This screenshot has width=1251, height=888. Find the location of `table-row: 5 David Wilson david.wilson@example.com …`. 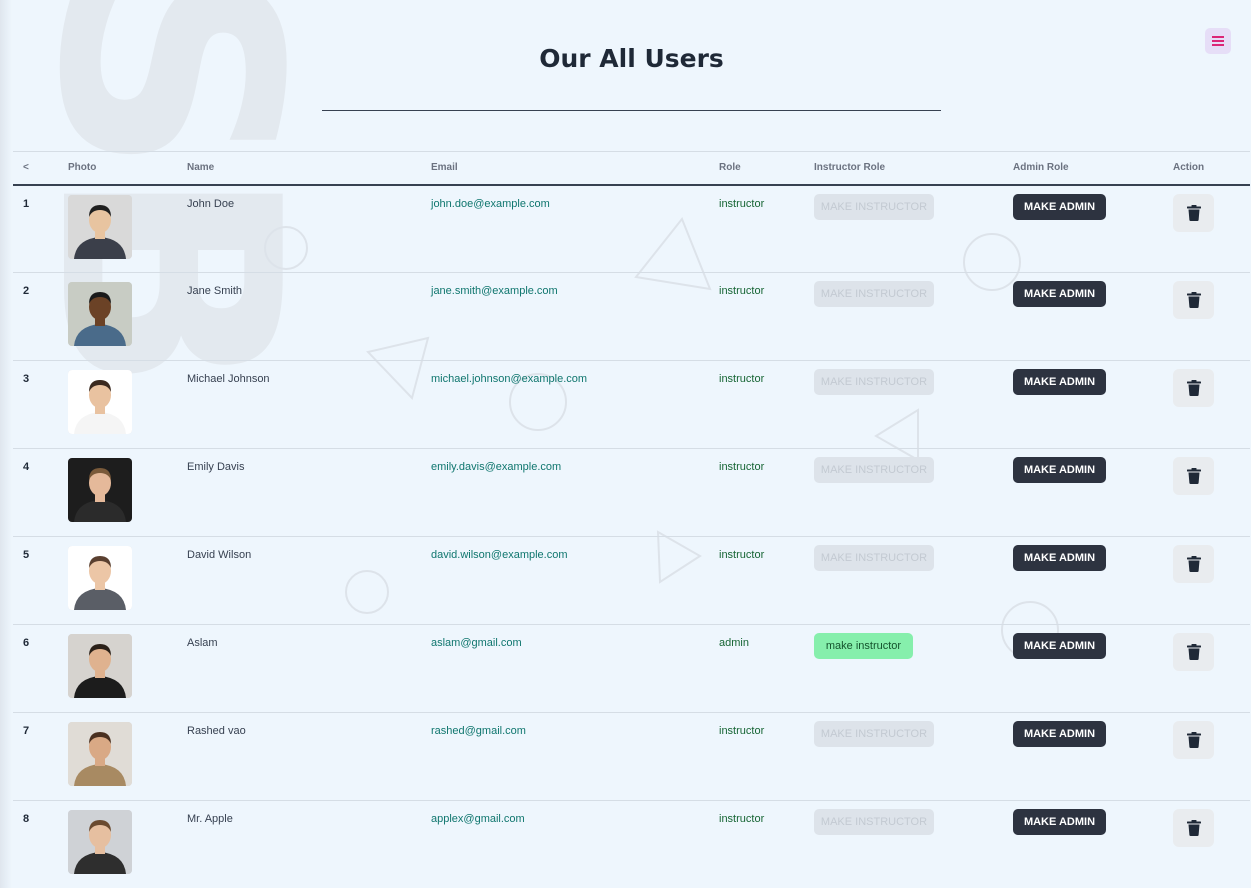

table-row: 5 David Wilson david.wilson@example.com … is located at coordinates (631, 581).